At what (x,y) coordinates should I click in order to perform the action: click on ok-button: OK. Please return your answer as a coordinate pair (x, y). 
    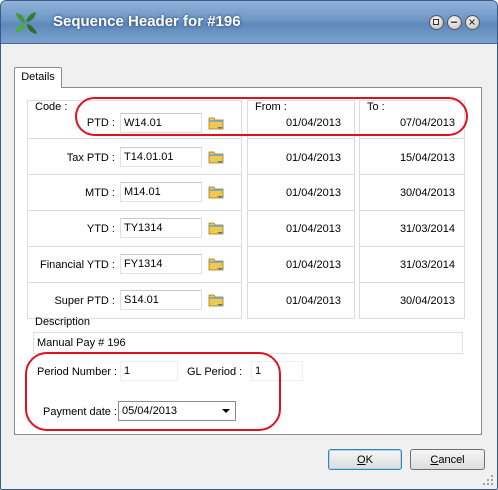
    Looking at the image, I should click on (365, 459).